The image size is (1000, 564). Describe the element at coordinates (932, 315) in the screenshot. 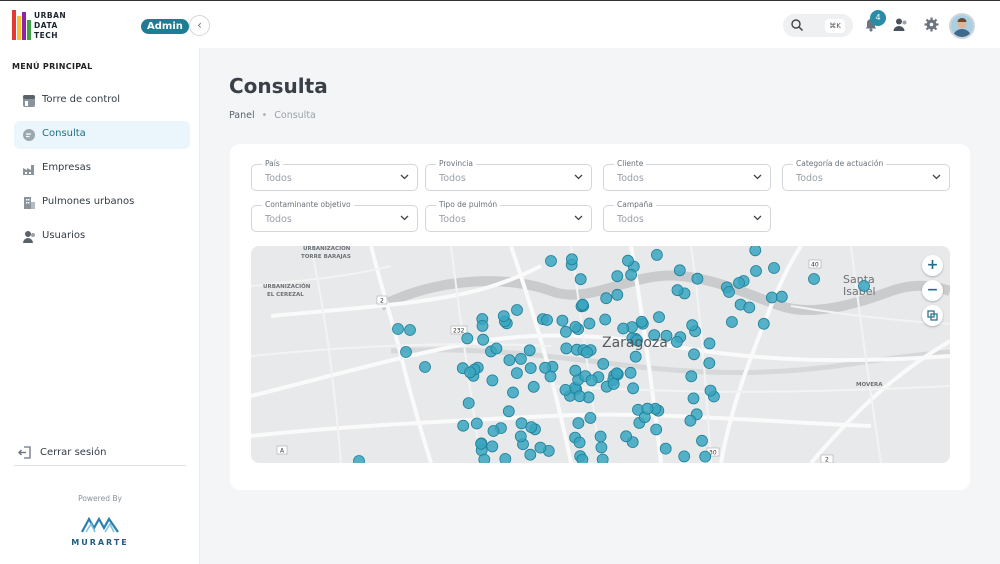

I see `layers-button` at that location.